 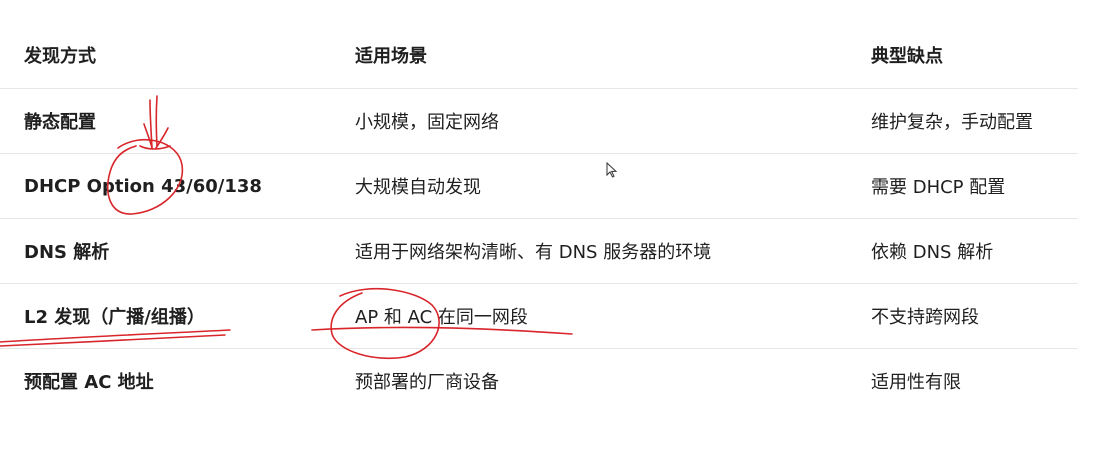 What do you see at coordinates (539, 55) in the screenshot?
I see `table-header-row: 发现方式 适用场景 典型缺点` at bounding box center [539, 55].